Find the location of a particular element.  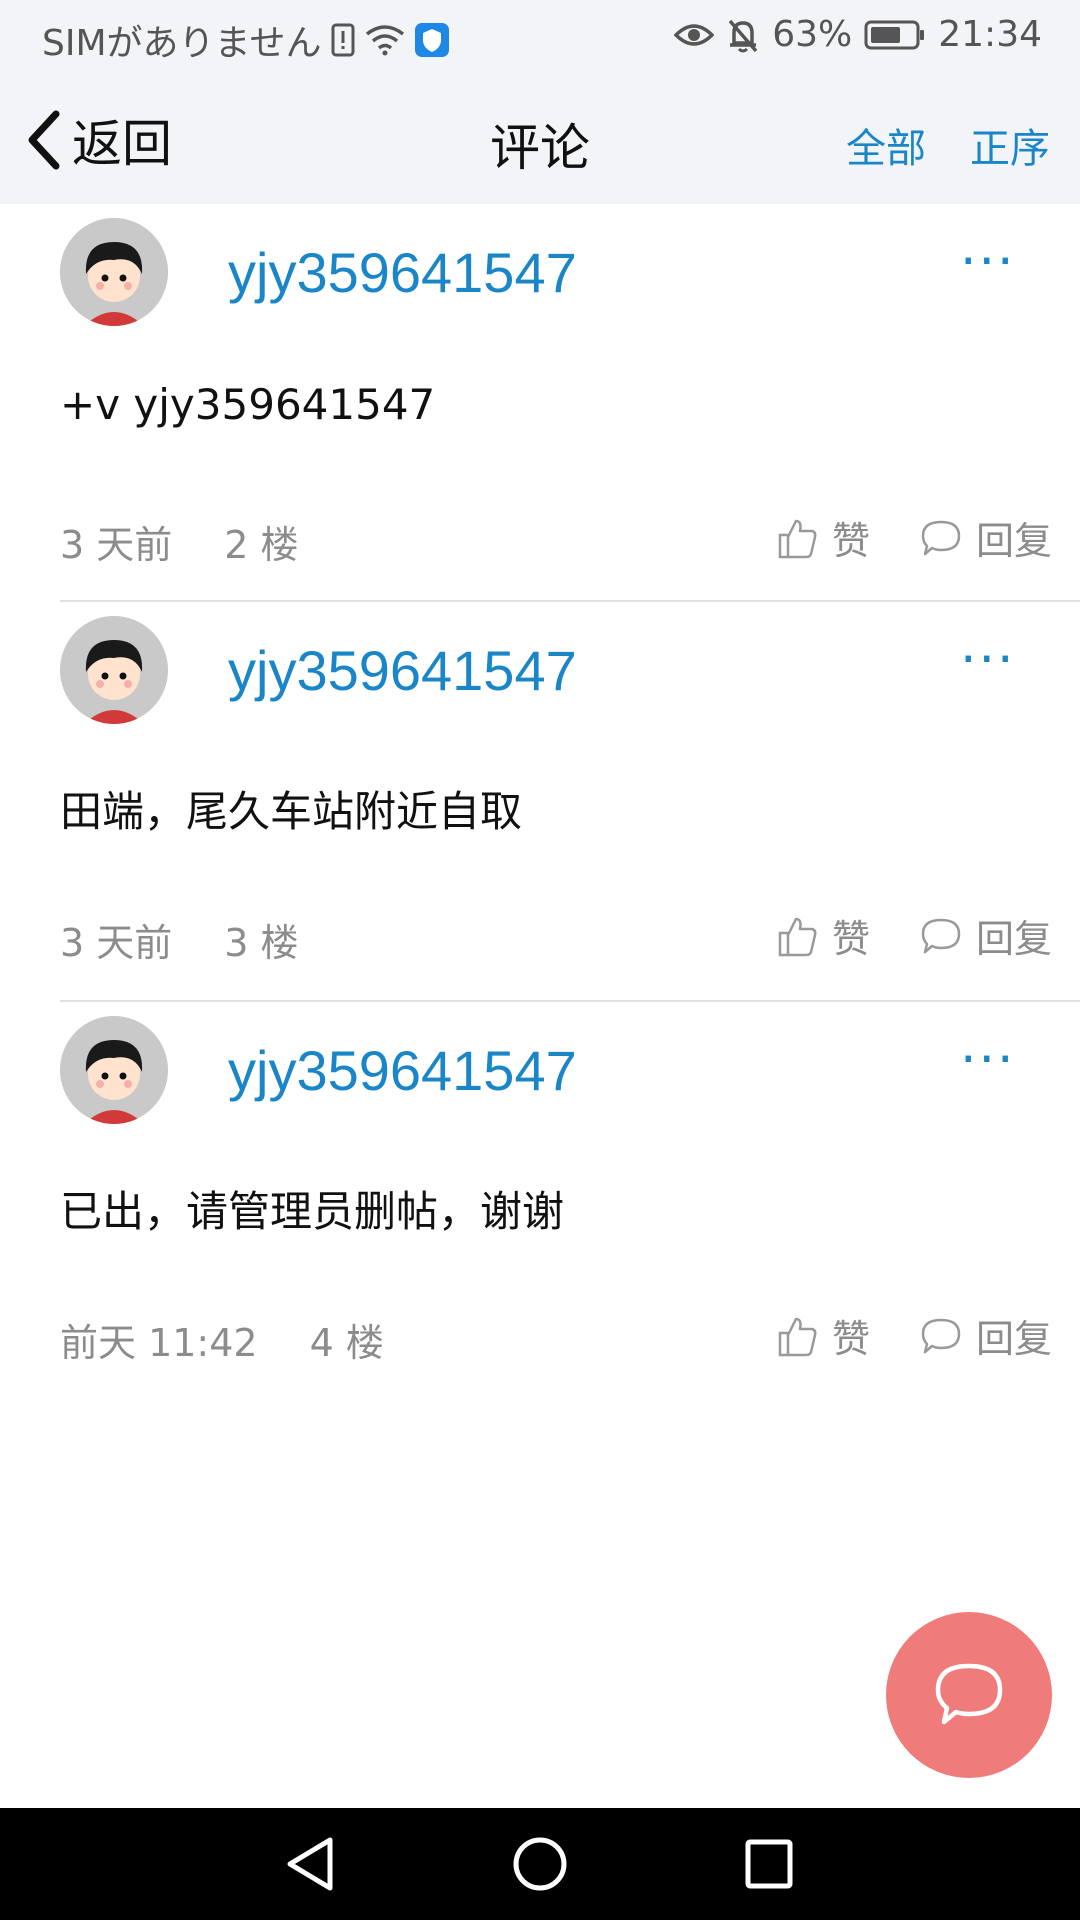

filter-all-button: 全部 is located at coordinates (886, 145).